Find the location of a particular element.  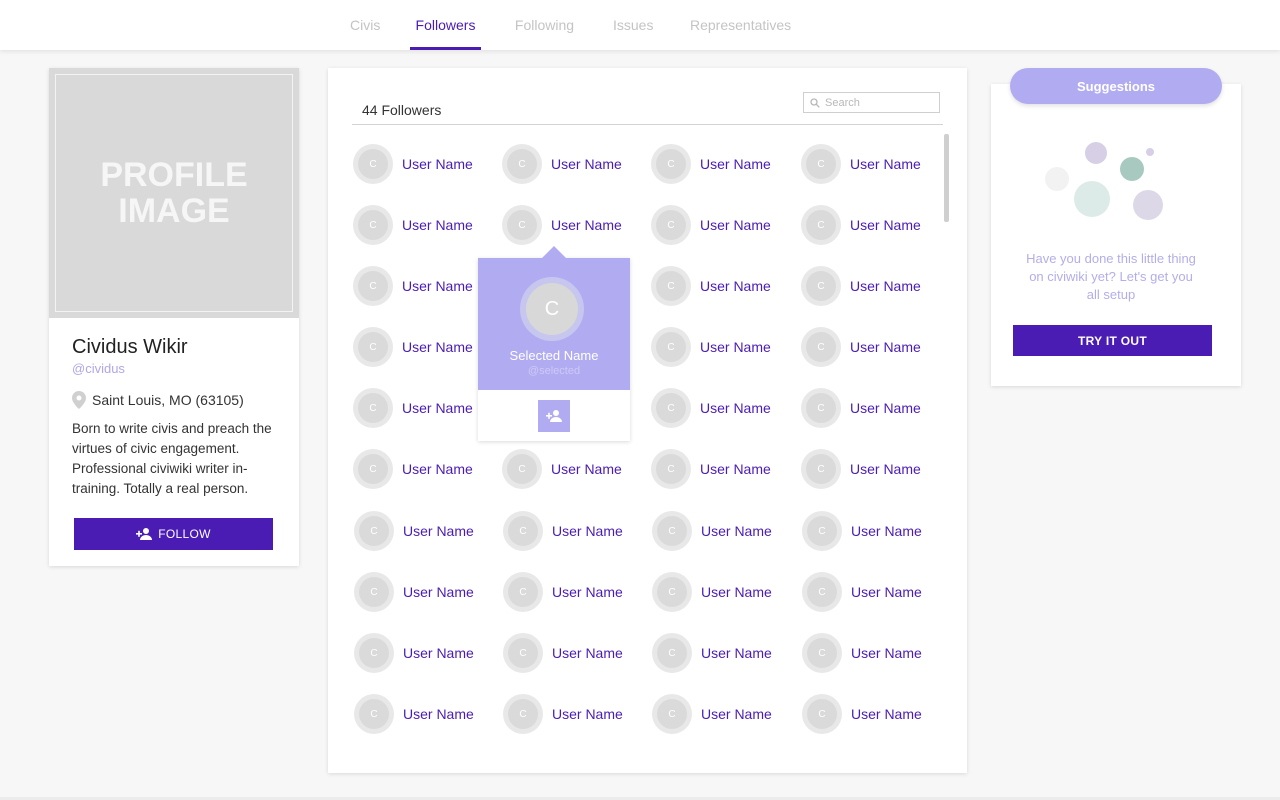

search-input is located at coordinates (880, 102).